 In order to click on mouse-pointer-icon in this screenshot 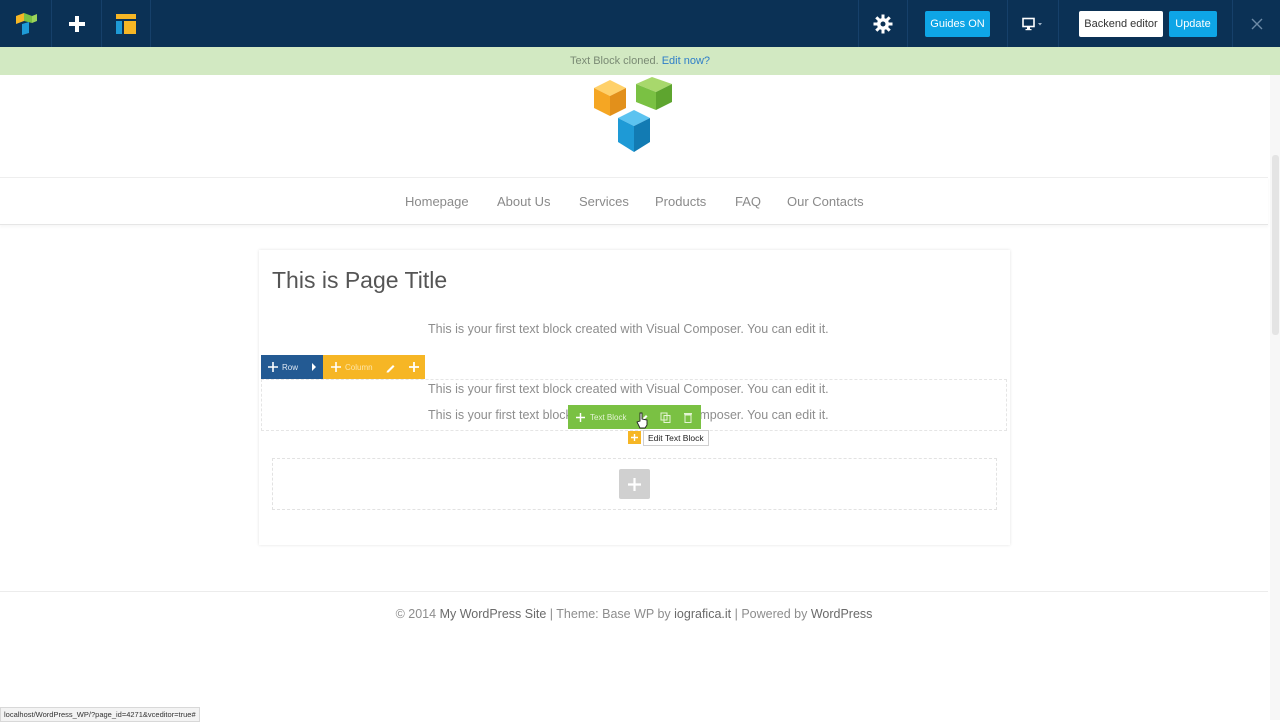, I will do `click(642, 423)`.